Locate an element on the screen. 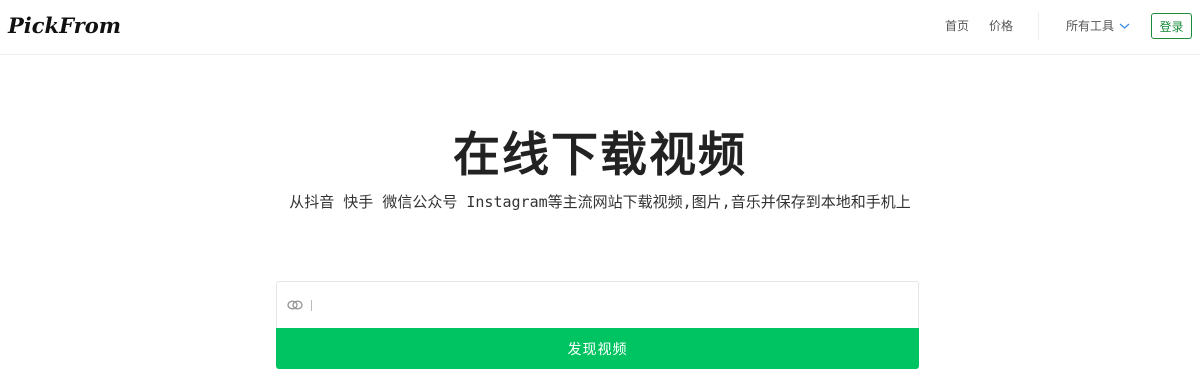 Image resolution: width=1200 pixels, height=378 pixels. link-icon is located at coordinates (295, 305).